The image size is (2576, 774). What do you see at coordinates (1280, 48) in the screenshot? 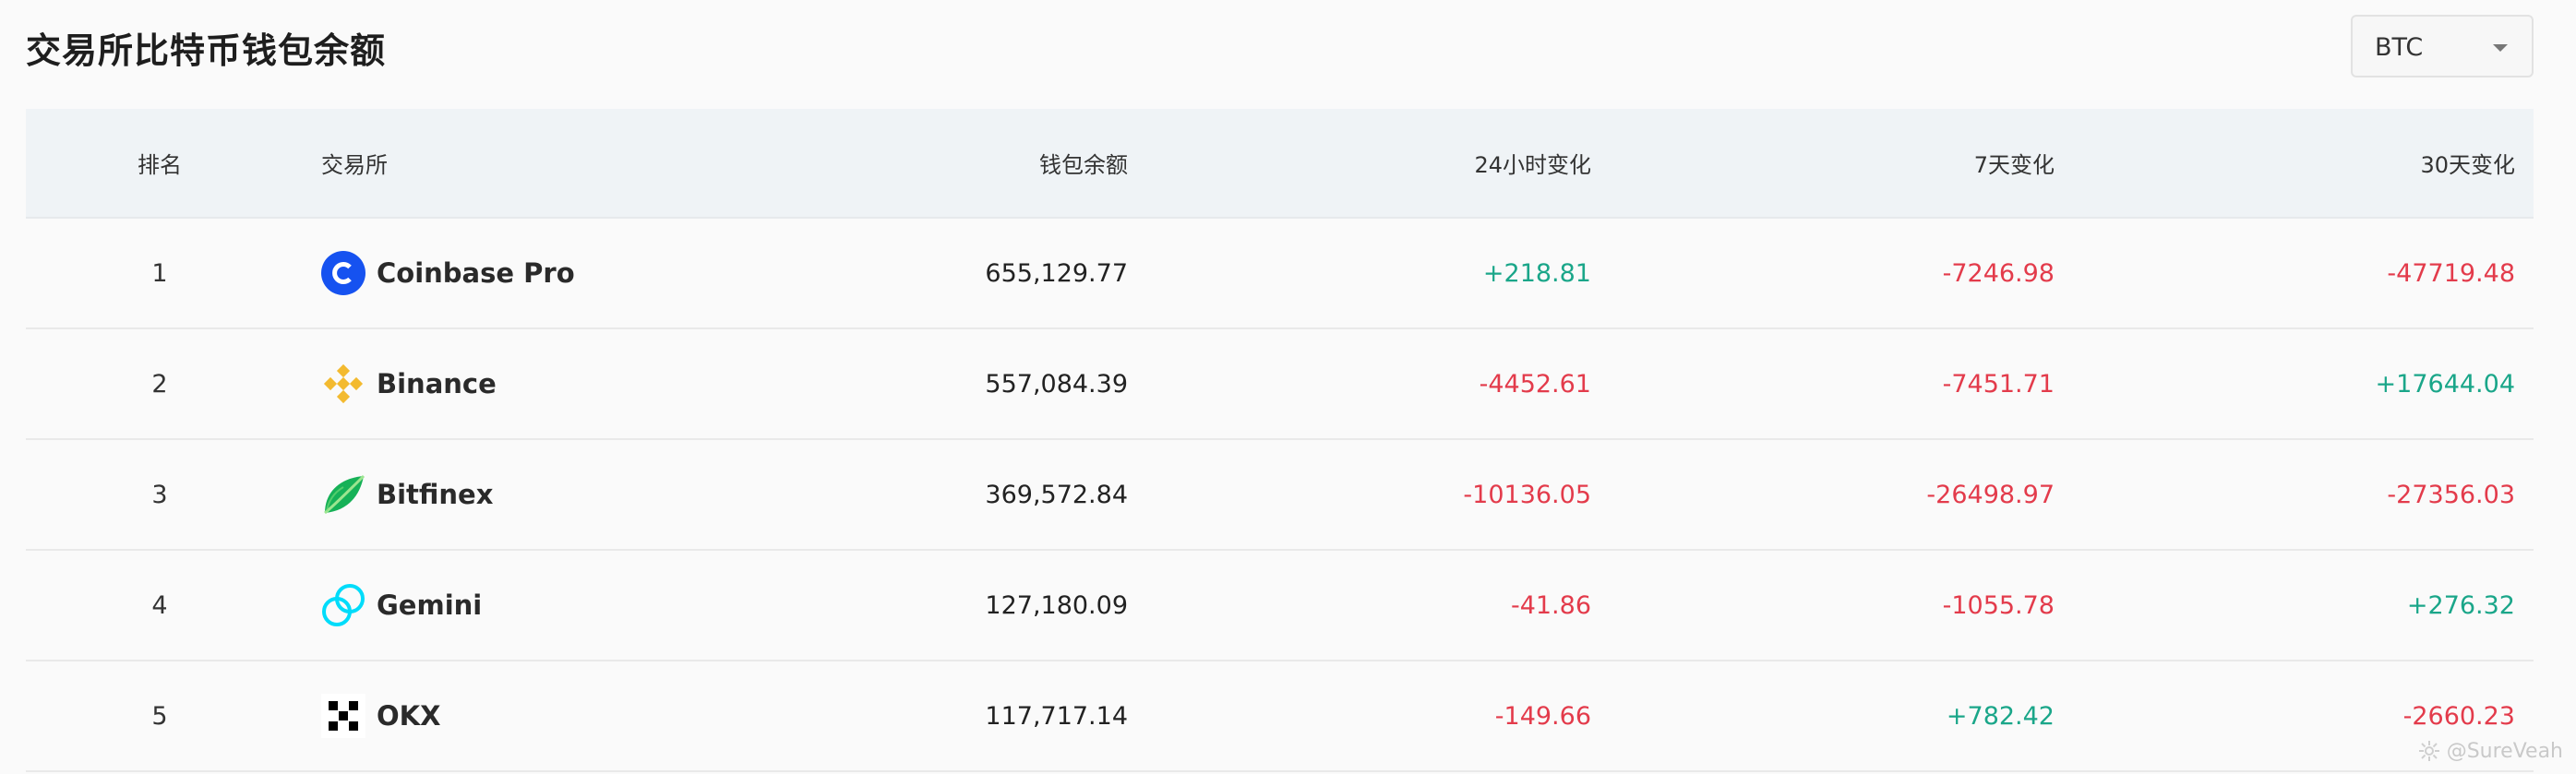
I see `page-header: 交易所比特币钱包余额 BTC` at bounding box center [1280, 48].